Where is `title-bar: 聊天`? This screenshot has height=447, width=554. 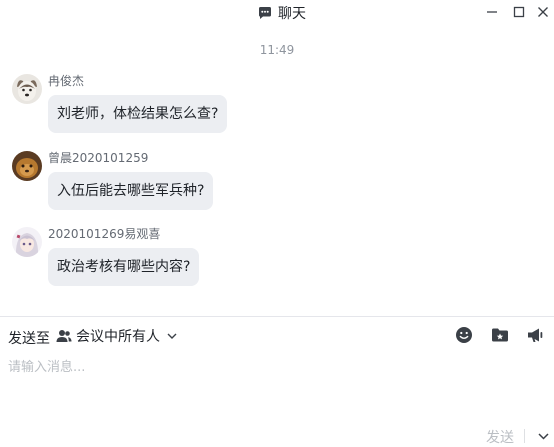
title-bar: 聊天 is located at coordinates (277, 13).